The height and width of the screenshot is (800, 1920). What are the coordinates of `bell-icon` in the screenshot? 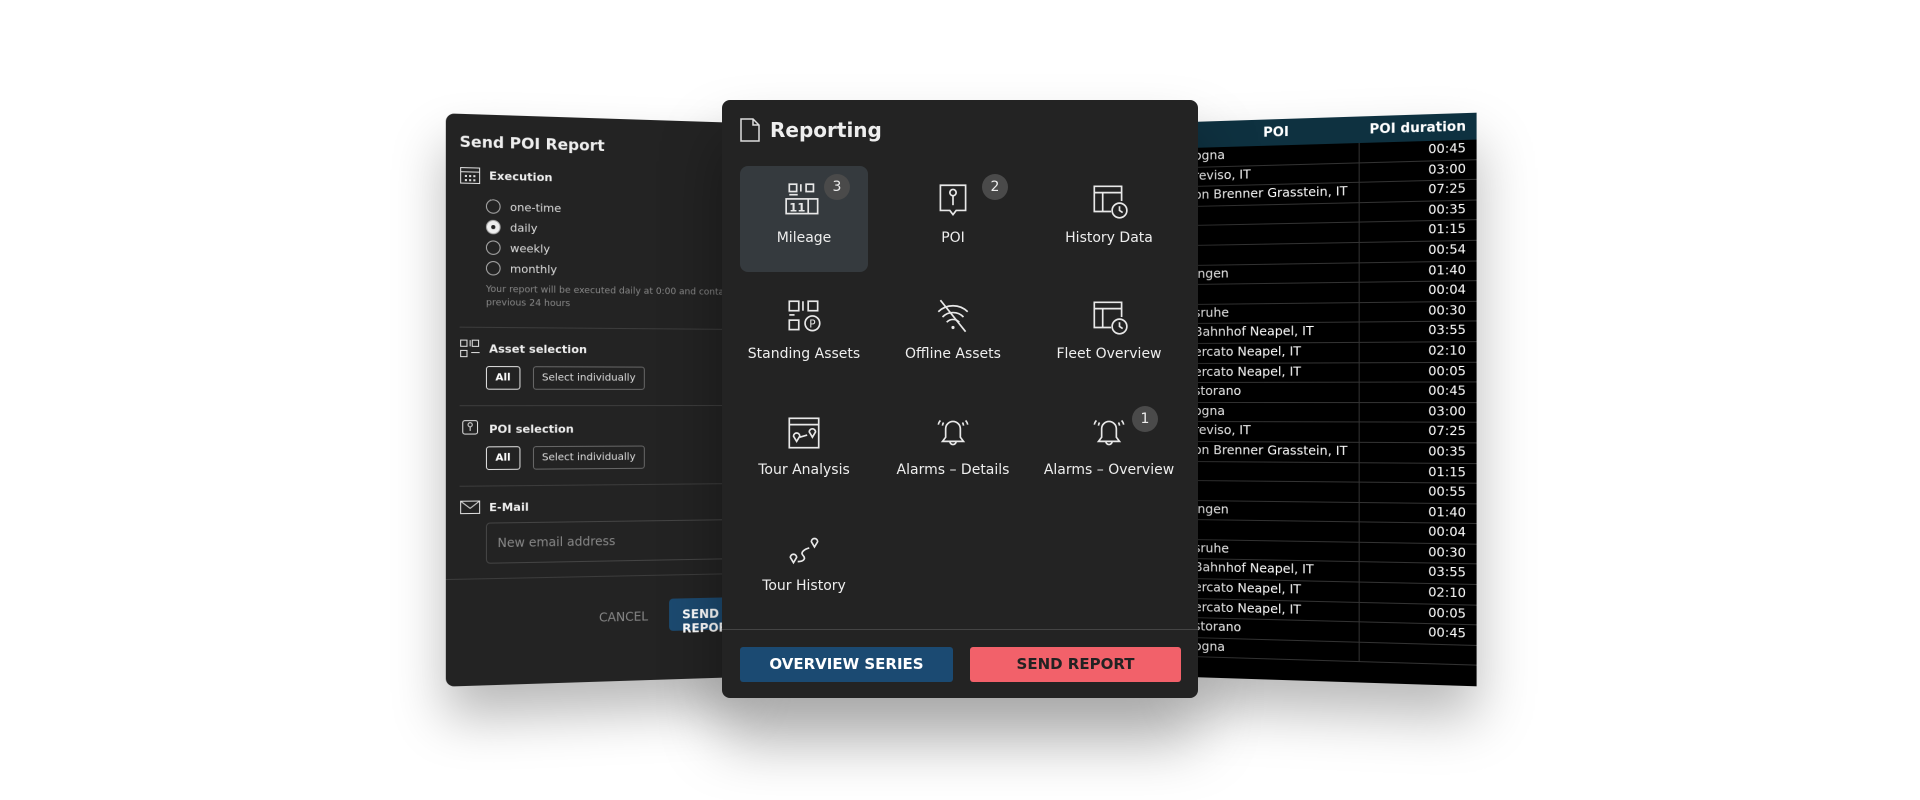 It's located at (953, 433).